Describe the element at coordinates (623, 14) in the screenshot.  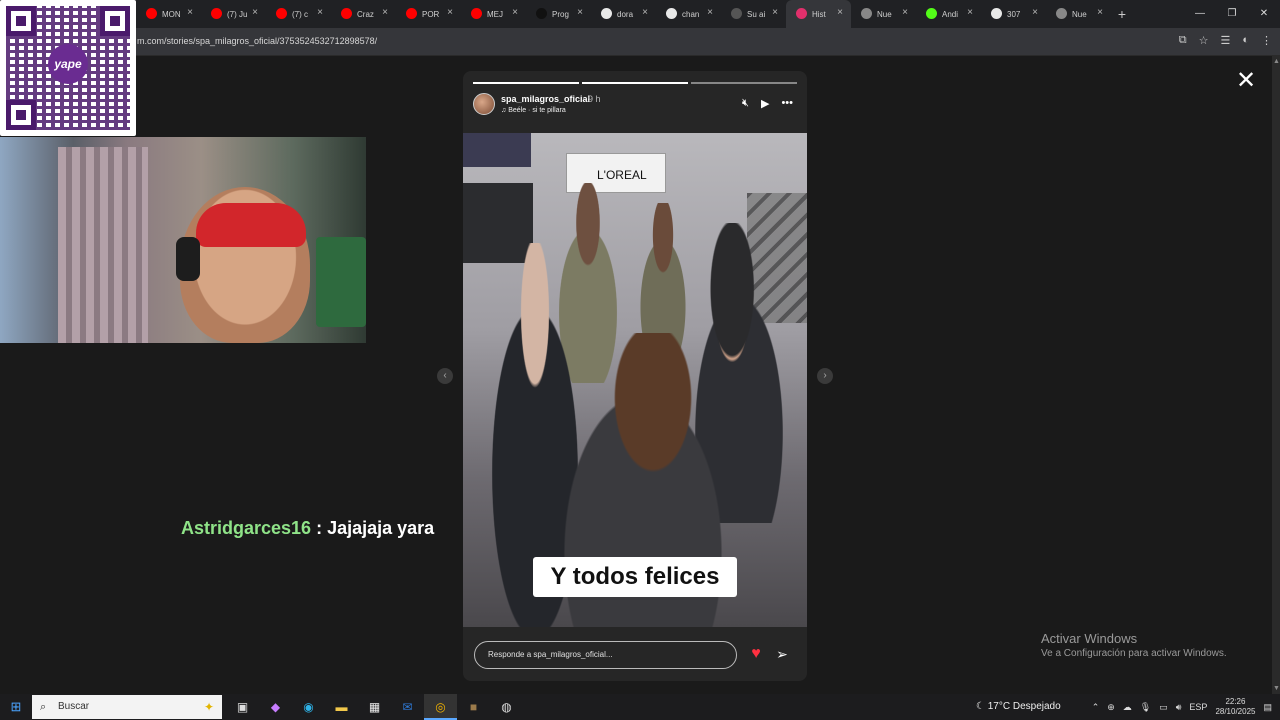
I see `browser-tab: dora ×` at that location.